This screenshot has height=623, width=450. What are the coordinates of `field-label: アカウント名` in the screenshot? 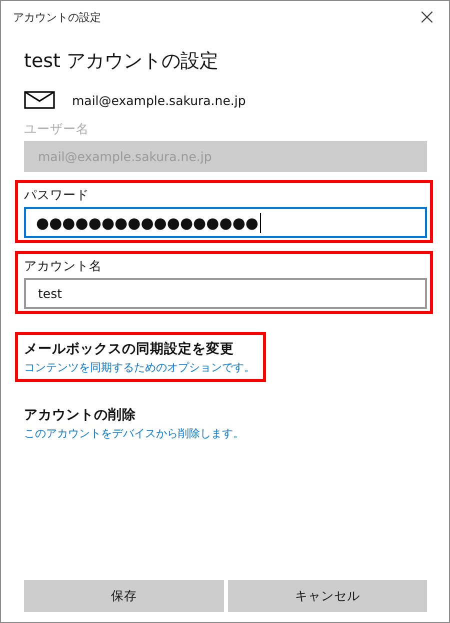 It's located at (63, 266).